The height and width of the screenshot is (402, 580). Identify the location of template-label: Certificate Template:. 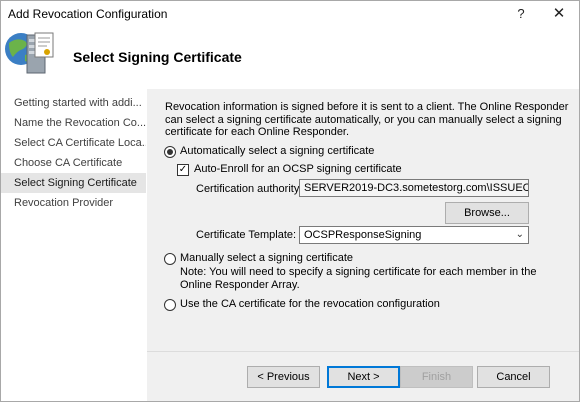
(246, 235).